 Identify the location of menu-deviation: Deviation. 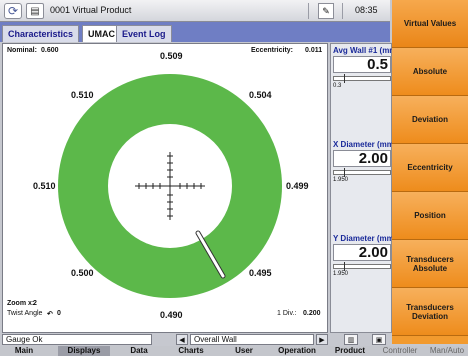
(430, 120).